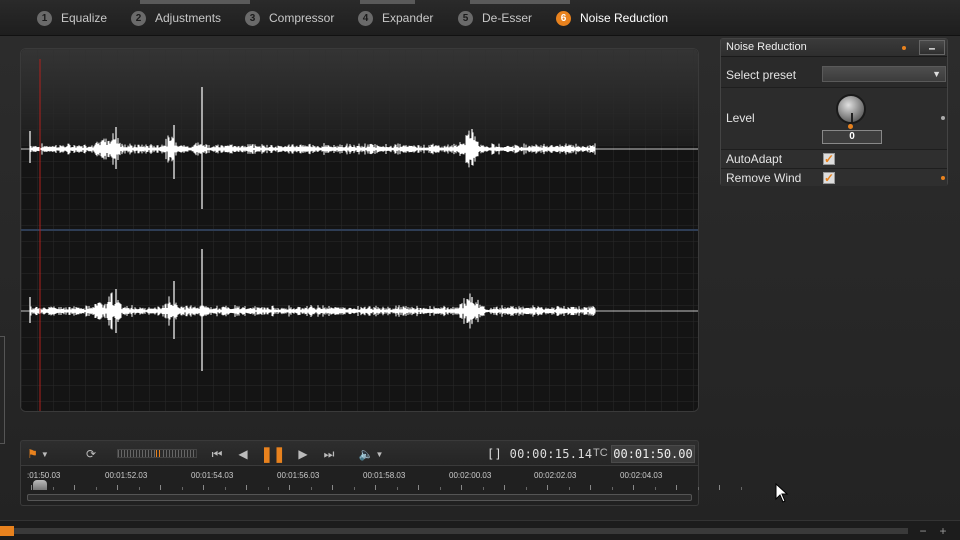 The height and width of the screenshot is (540, 960). I want to click on collapse-panel-button: –, so click(932, 47).